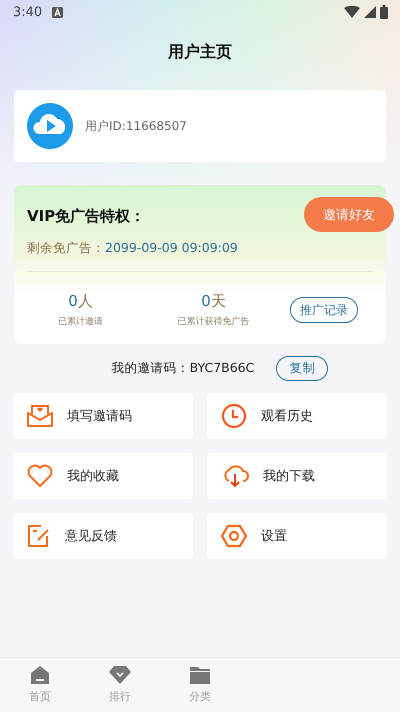 The width and height of the screenshot is (400, 712). I want to click on menu-item: 设置, so click(297, 536).